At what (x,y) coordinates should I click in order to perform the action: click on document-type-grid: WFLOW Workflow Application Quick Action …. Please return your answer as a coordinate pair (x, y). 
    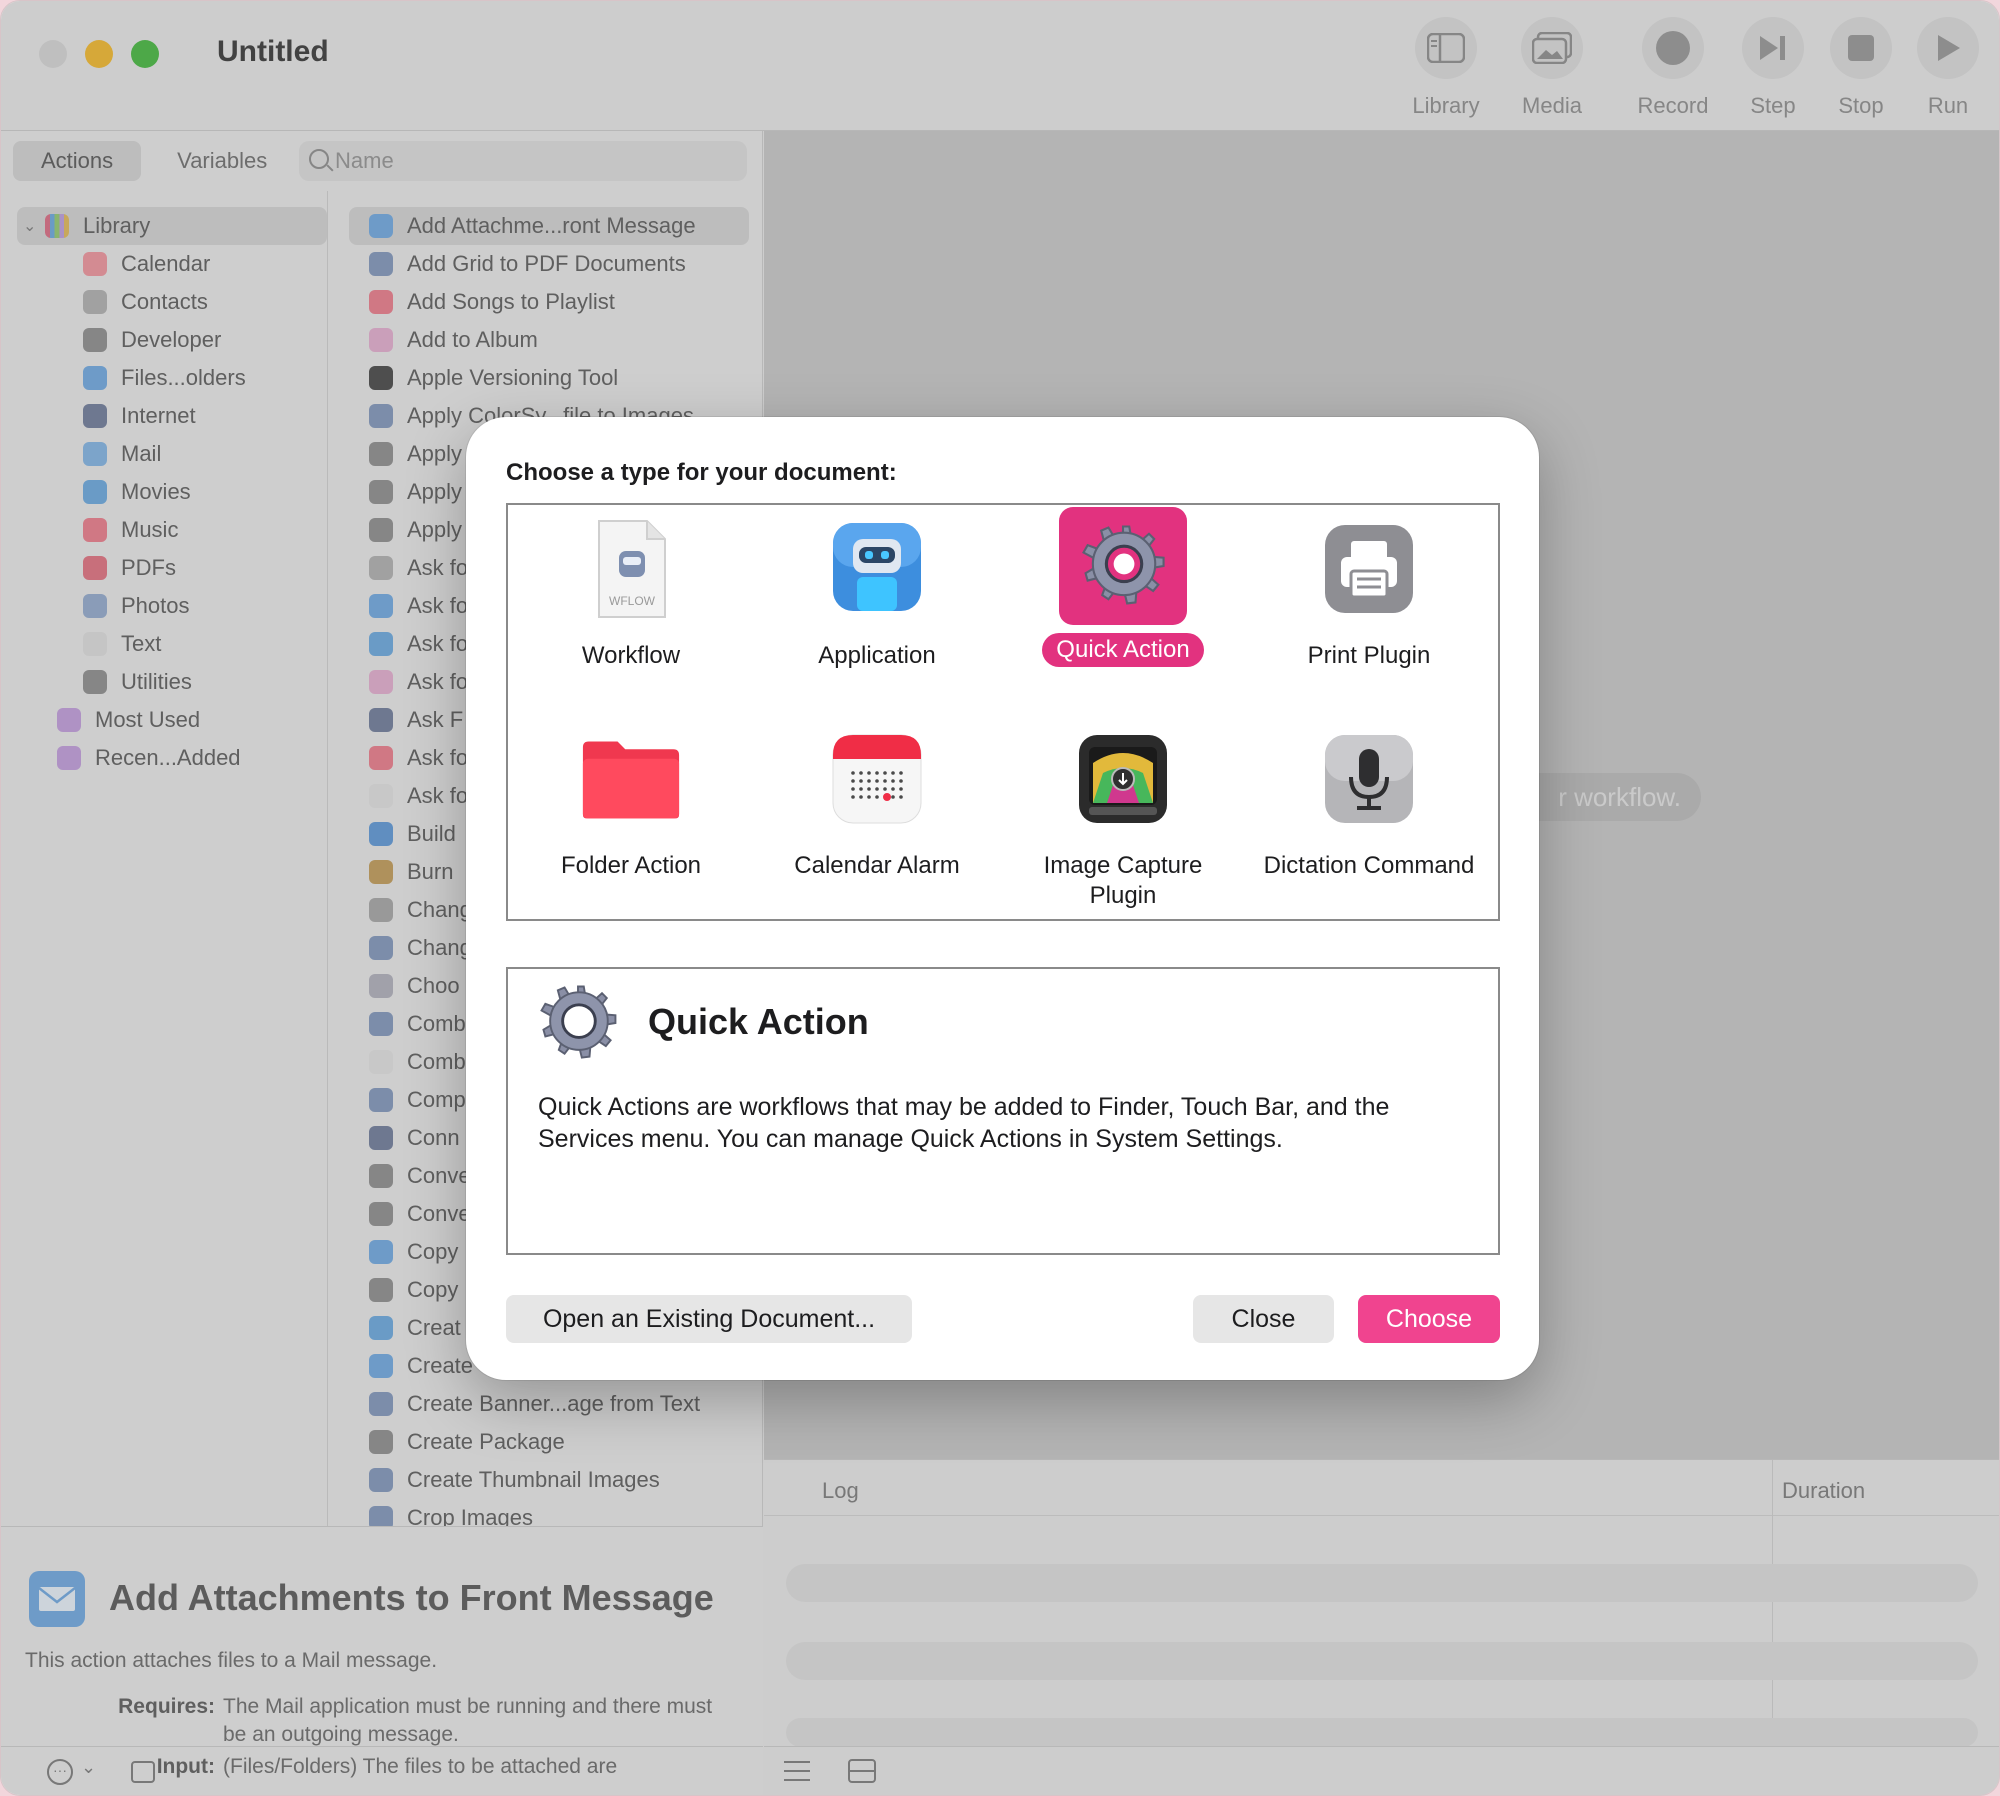
    Looking at the image, I should click on (1003, 712).